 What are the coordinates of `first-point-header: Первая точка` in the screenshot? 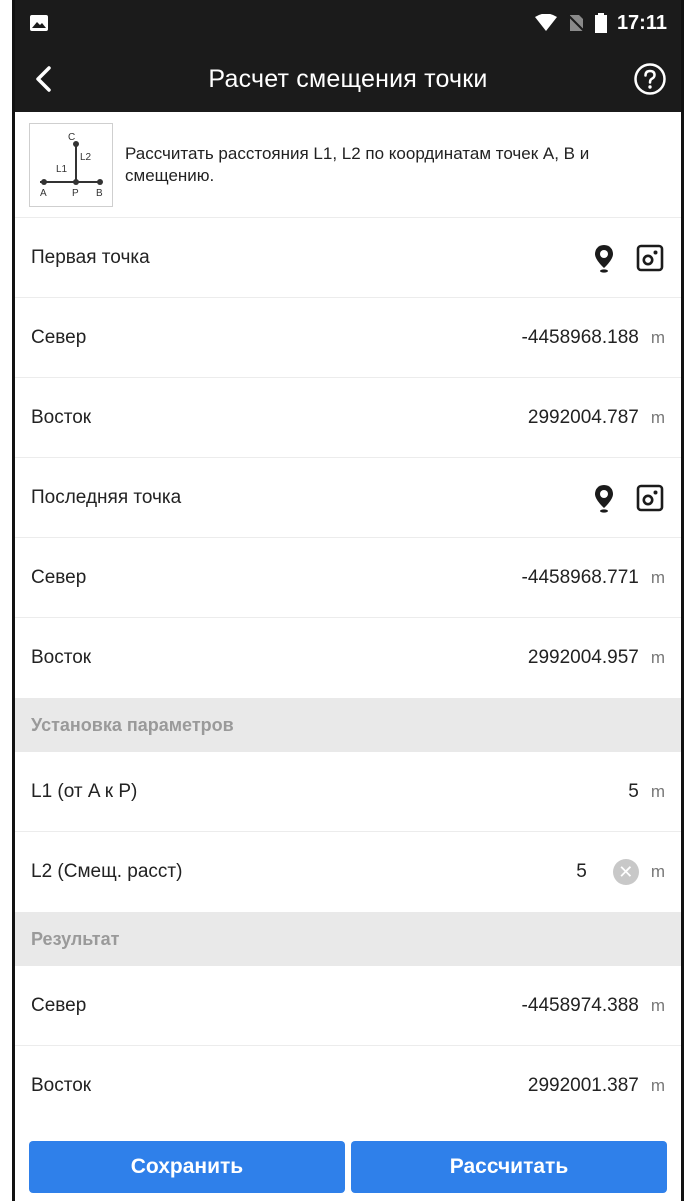 It's located at (348, 258).